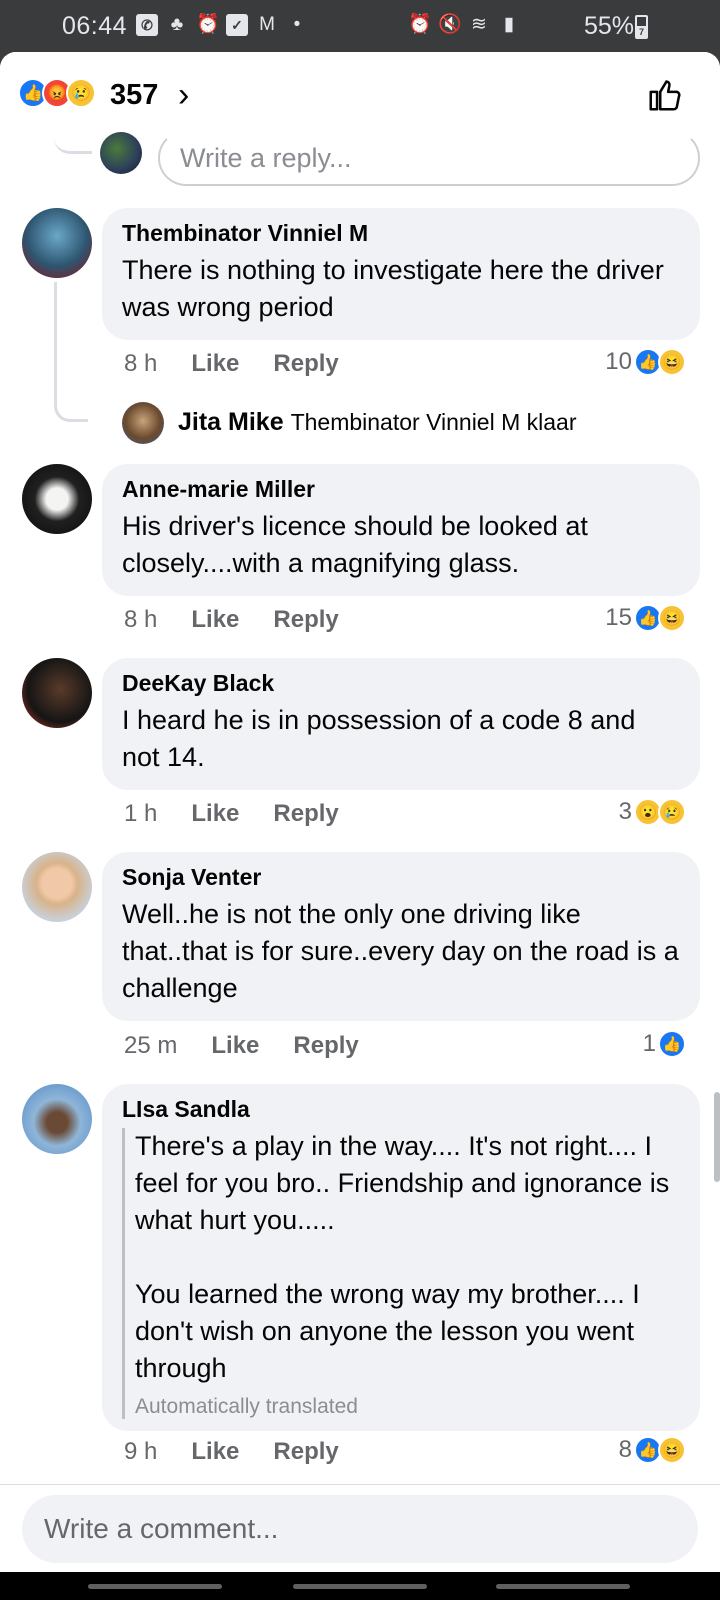 This screenshot has height=1600, width=720. What do you see at coordinates (360, 26) in the screenshot?
I see `status-bar: 06:44 ✆ ♣ ⏰ ✓ M • ⏰ 🔇 ≋ ▮ 55% 7` at bounding box center [360, 26].